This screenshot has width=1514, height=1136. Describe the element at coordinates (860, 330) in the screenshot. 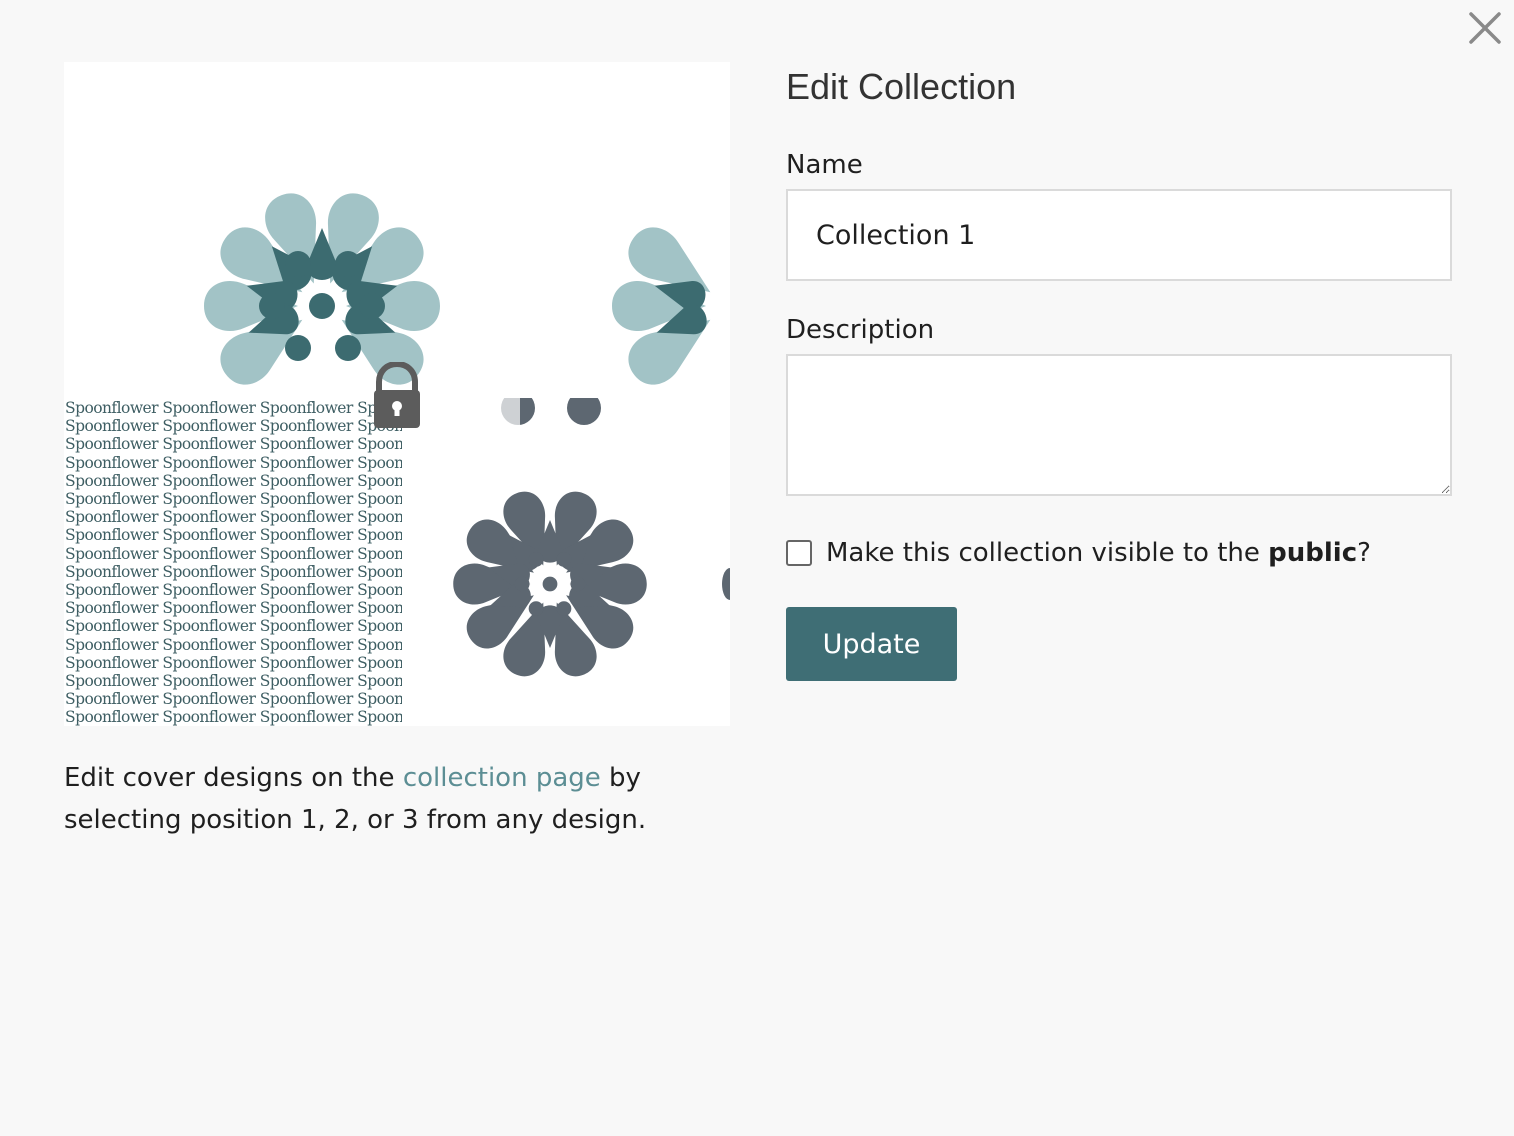

I see `description-label: Description` at that location.